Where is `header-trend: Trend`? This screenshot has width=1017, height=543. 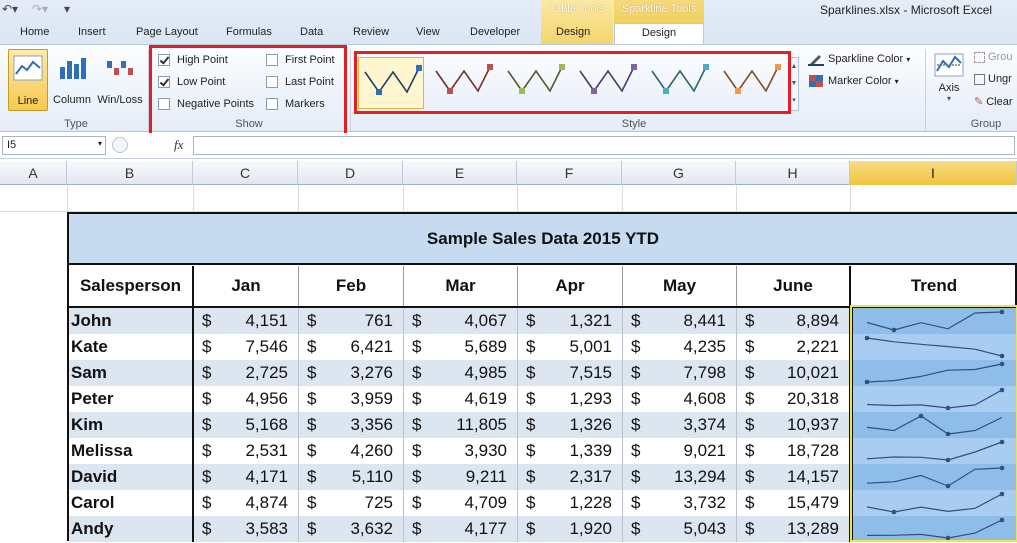
header-trend: Trend is located at coordinates (934, 286).